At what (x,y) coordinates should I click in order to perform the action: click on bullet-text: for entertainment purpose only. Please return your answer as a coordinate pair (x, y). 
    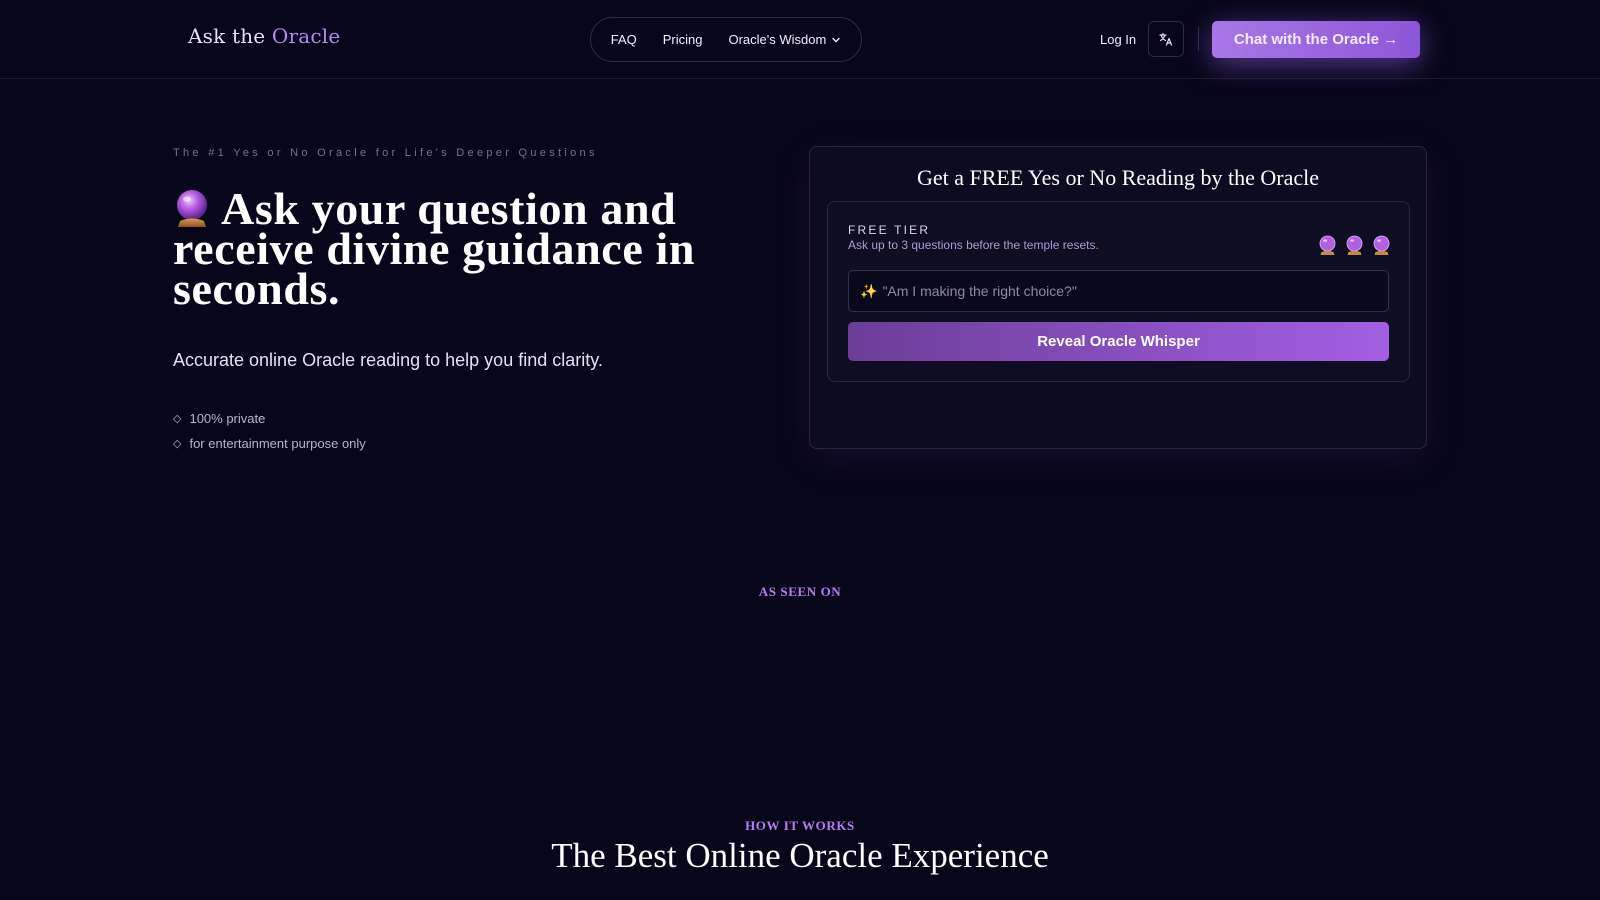
    Looking at the image, I should click on (277, 443).